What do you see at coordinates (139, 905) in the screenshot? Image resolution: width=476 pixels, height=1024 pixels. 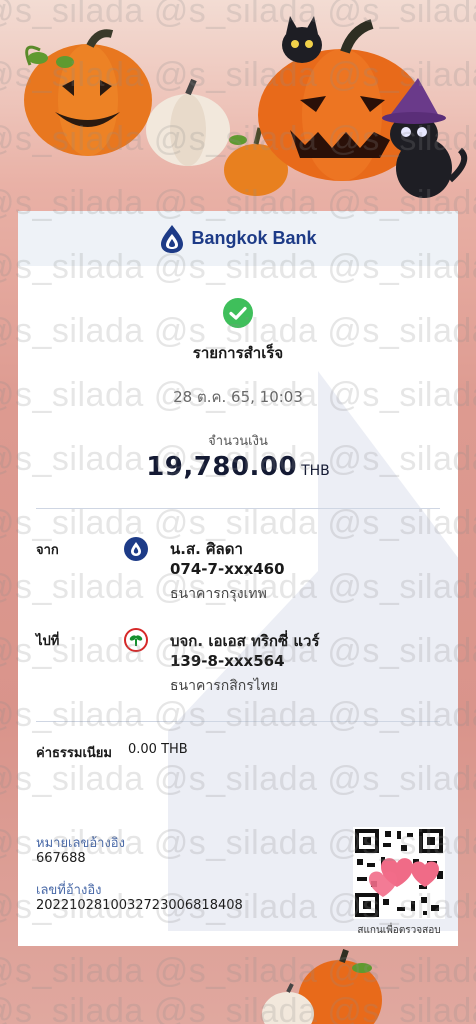 I see `reference-number-value: 20221028100327230068184​08` at bounding box center [139, 905].